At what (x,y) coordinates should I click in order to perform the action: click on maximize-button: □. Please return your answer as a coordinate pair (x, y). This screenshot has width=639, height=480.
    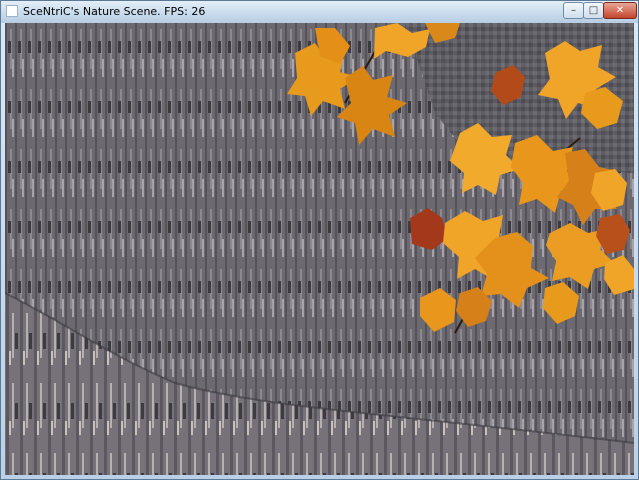
    Looking at the image, I should click on (593, 10).